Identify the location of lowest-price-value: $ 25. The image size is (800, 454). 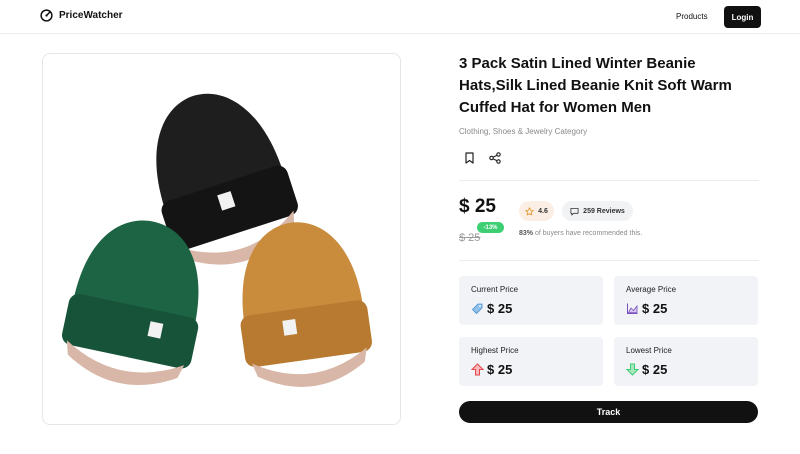
(655, 369).